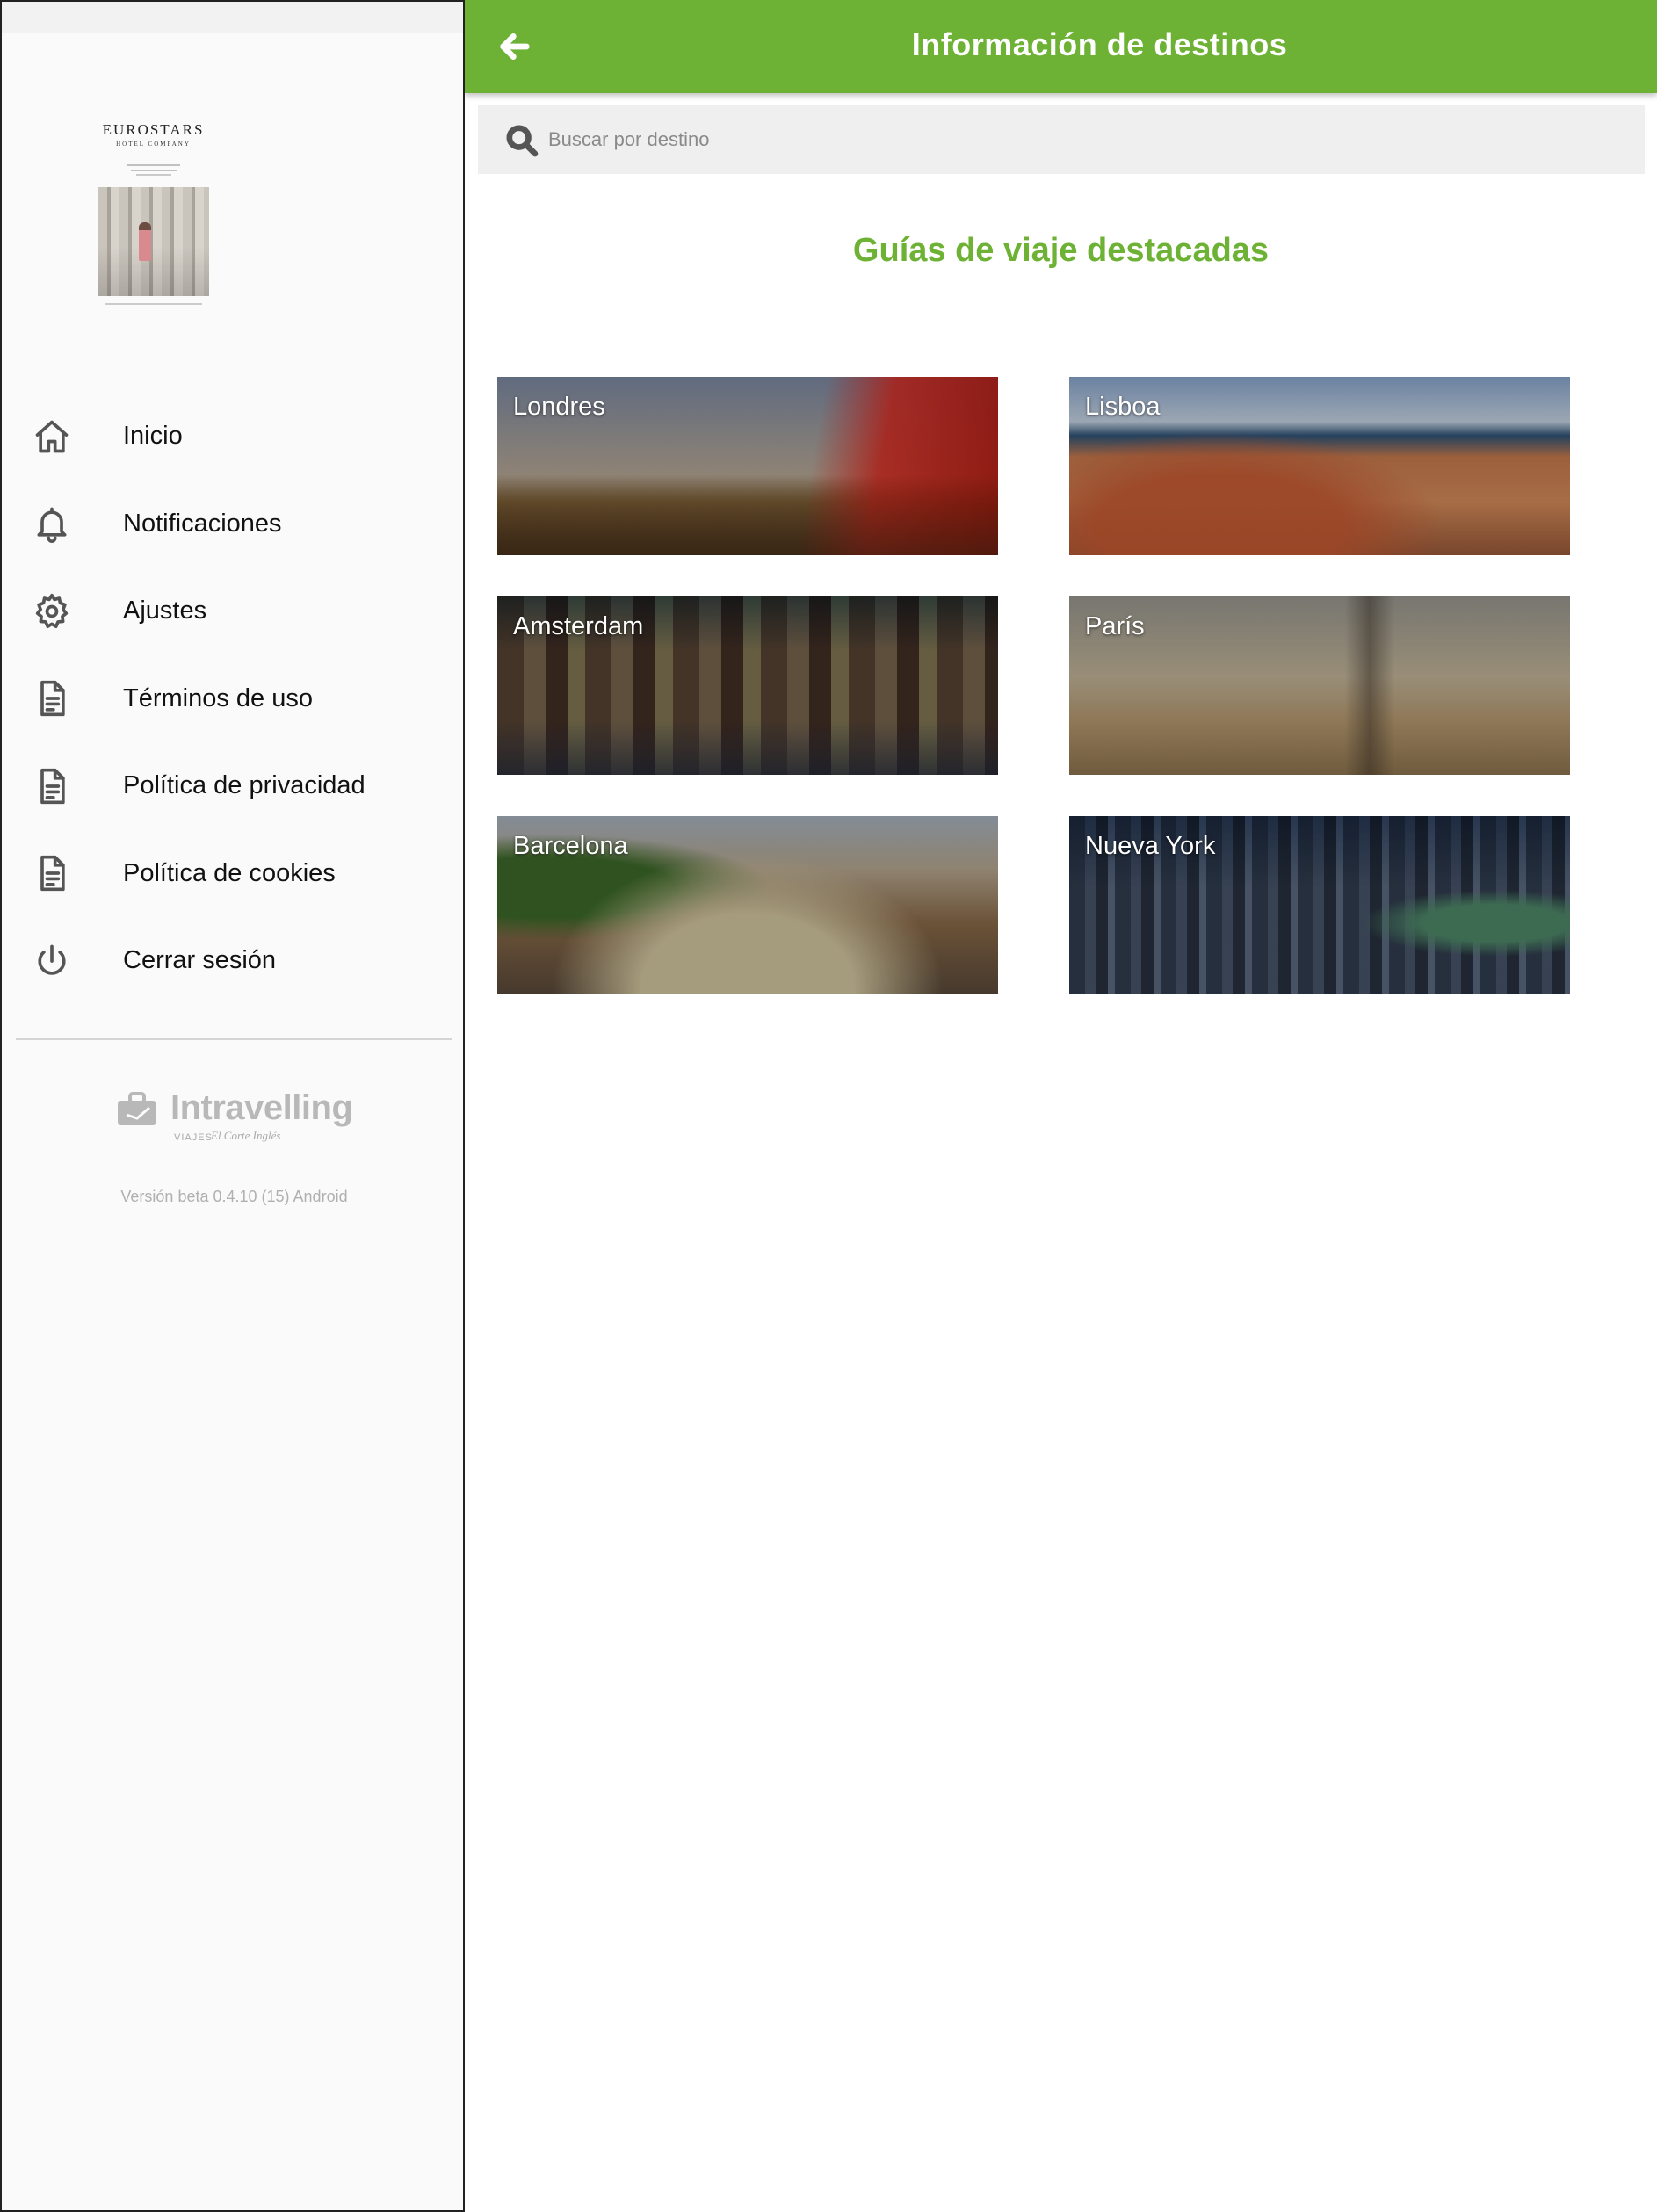 Image resolution: width=1657 pixels, height=2212 pixels. I want to click on destination-card-amsterdam: Amsterdam, so click(747, 685).